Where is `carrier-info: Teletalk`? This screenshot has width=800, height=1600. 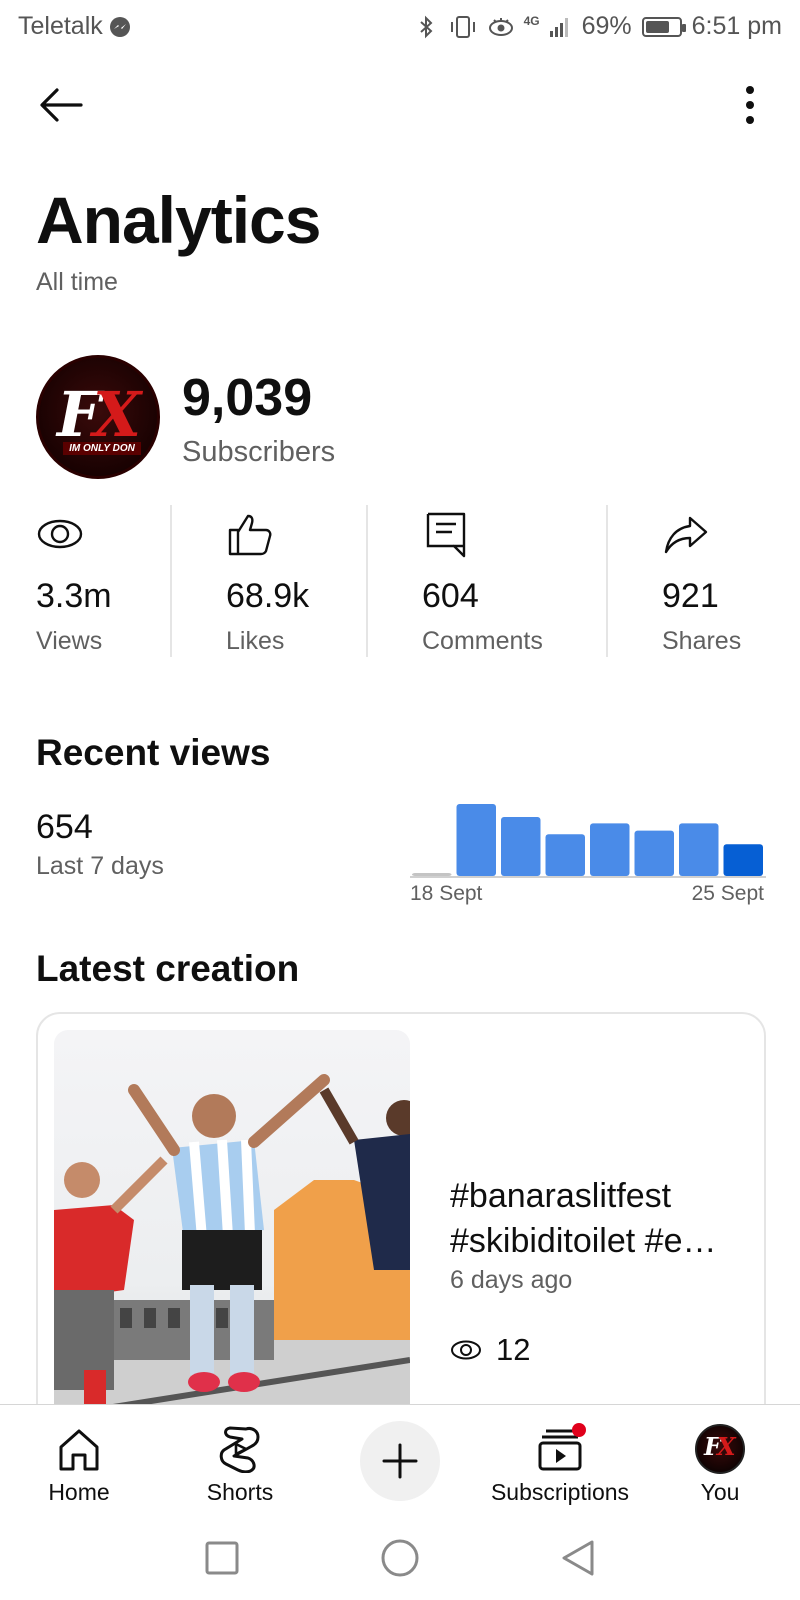
carrier-info: Teletalk is located at coordinates (74, 26).